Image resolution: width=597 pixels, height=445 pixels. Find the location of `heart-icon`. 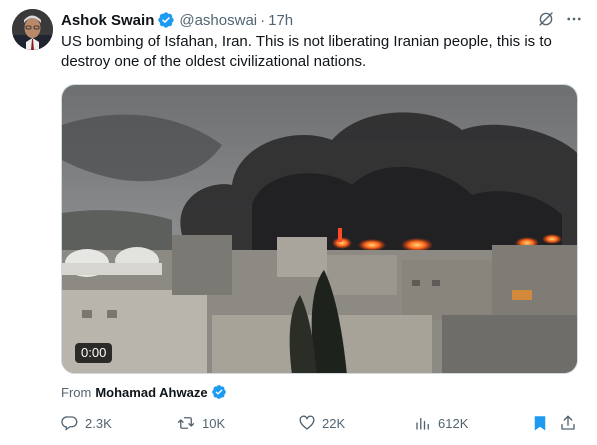

heart-icon is located at coordinates (307, 423).